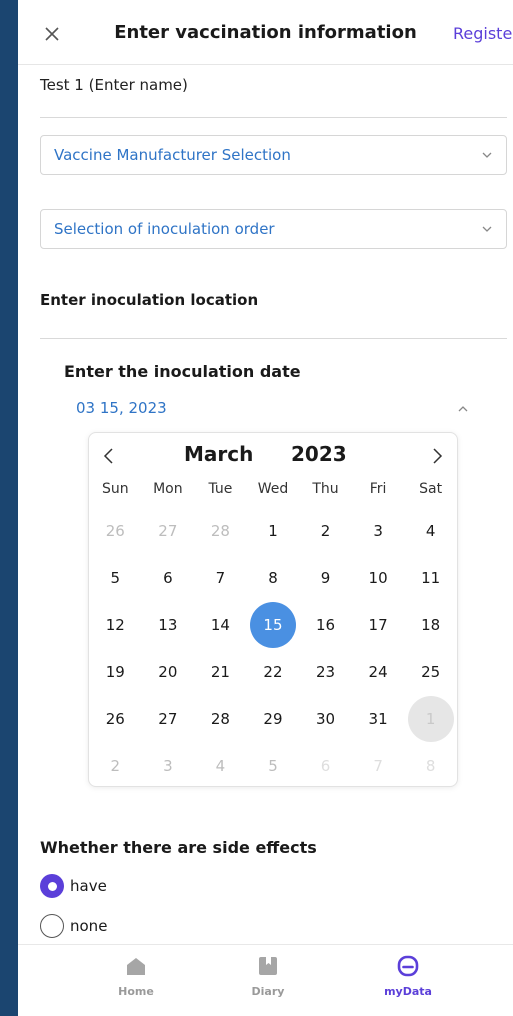  Describe the element at coordinates (115, 624) in the screenshot. I see `calendar-day: 12` at that location.